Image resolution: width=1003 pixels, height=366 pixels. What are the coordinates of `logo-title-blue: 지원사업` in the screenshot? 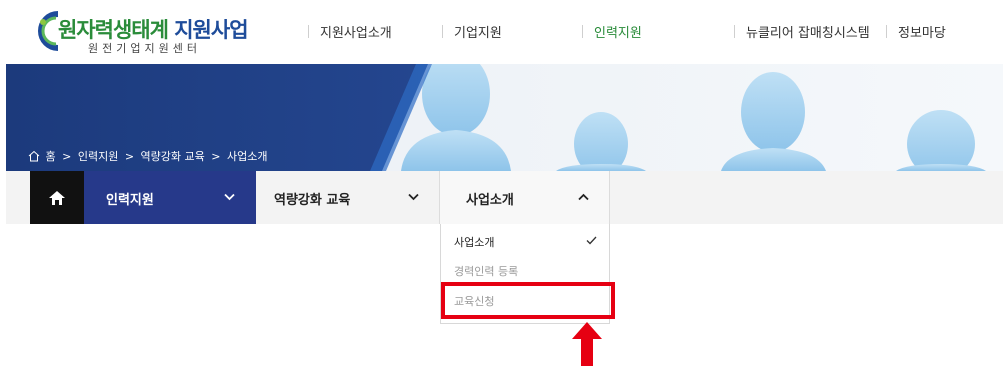 It's located at (211, 30).